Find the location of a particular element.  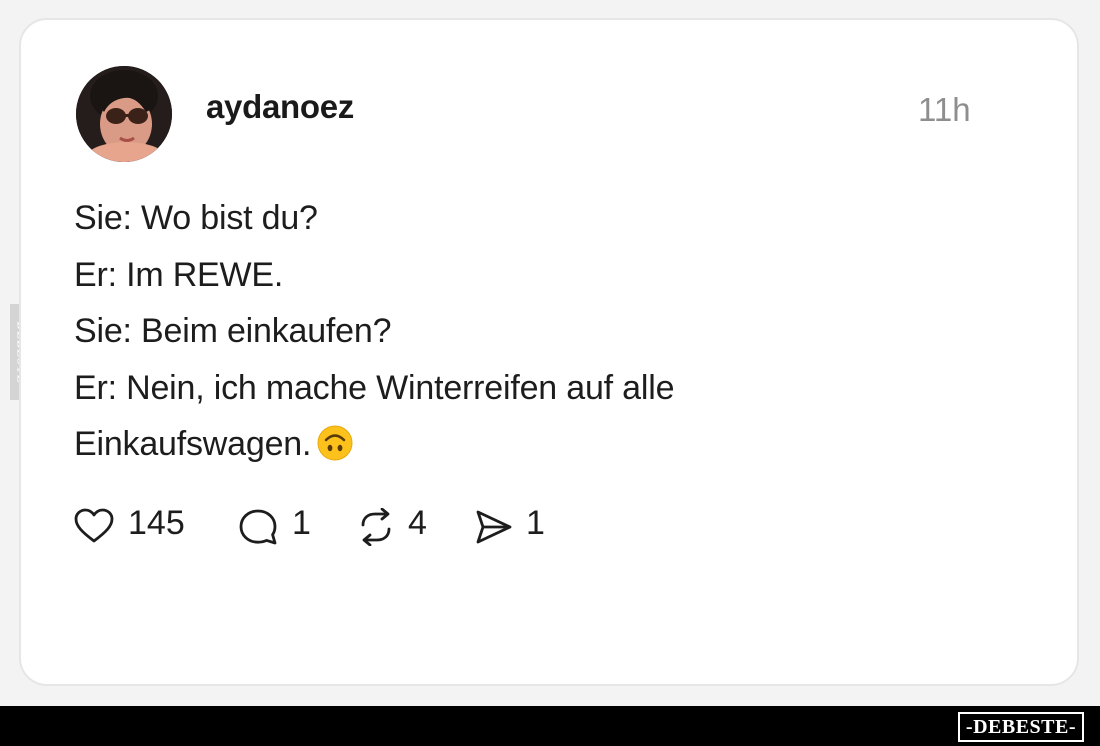

like-button: 145 is located at coordinates (136, 525).